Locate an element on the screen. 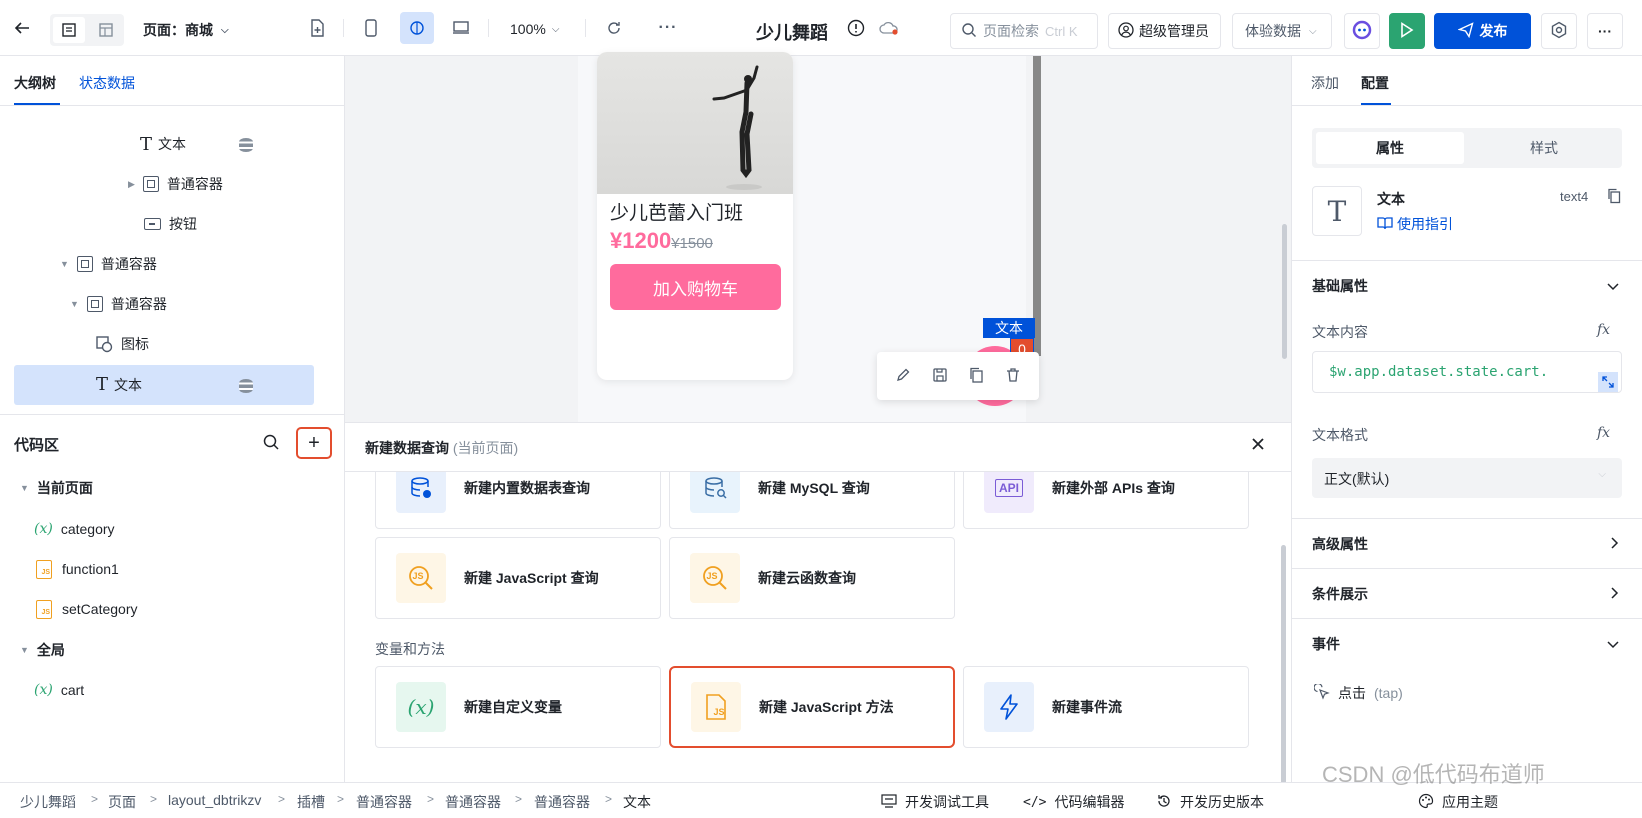  product-card: 少儿芭蕾入门班 ¥1200 ¥1500 加入购物车 is located at coordinates (695, 216).